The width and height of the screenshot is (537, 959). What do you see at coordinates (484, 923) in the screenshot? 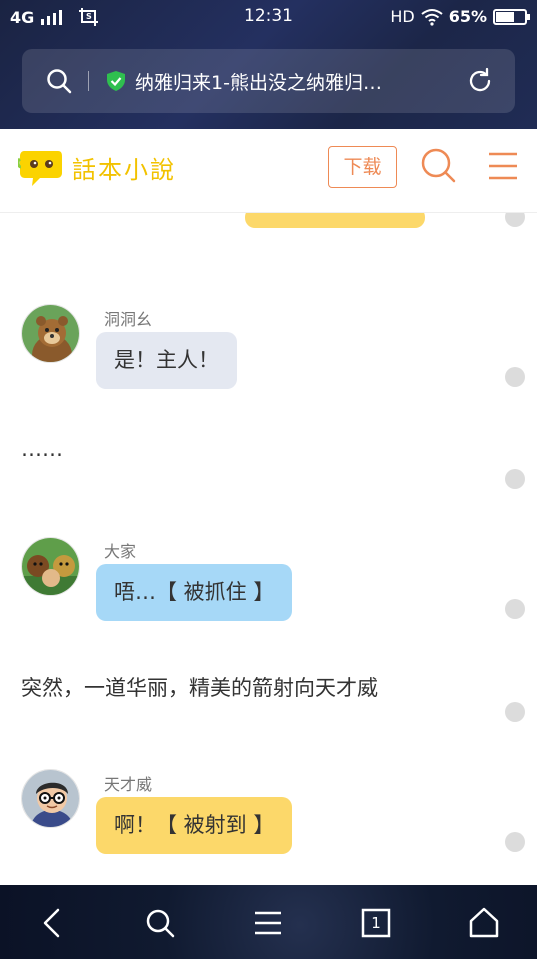
I see `home-icon` at bounding box center [484, 923].